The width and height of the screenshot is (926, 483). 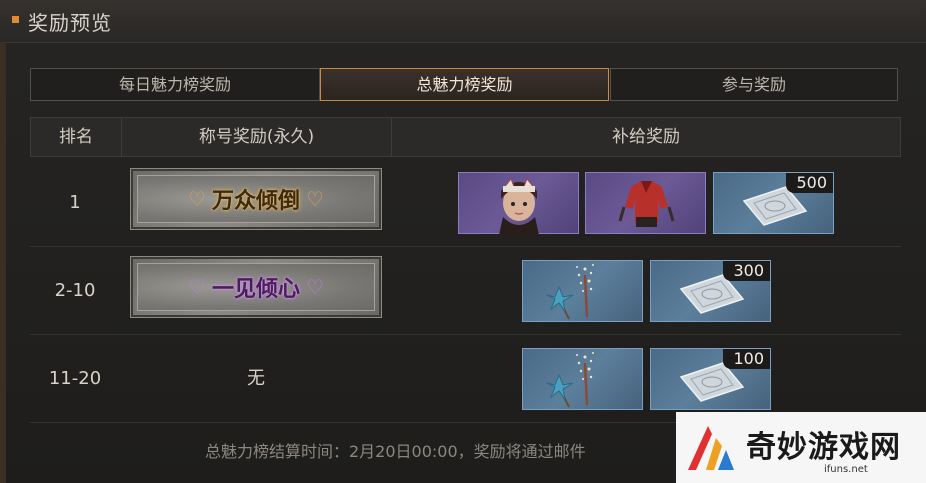 What do you see at coordinates (76, 137) in the screenshot?
I see `header-rank: 排名` at bounding box center [76, 137].